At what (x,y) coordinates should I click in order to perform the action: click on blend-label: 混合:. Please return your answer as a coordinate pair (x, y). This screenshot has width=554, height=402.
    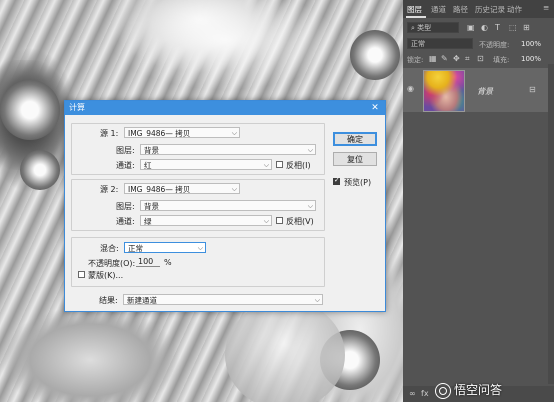
    Looking at the image, I should click on (109, 248).